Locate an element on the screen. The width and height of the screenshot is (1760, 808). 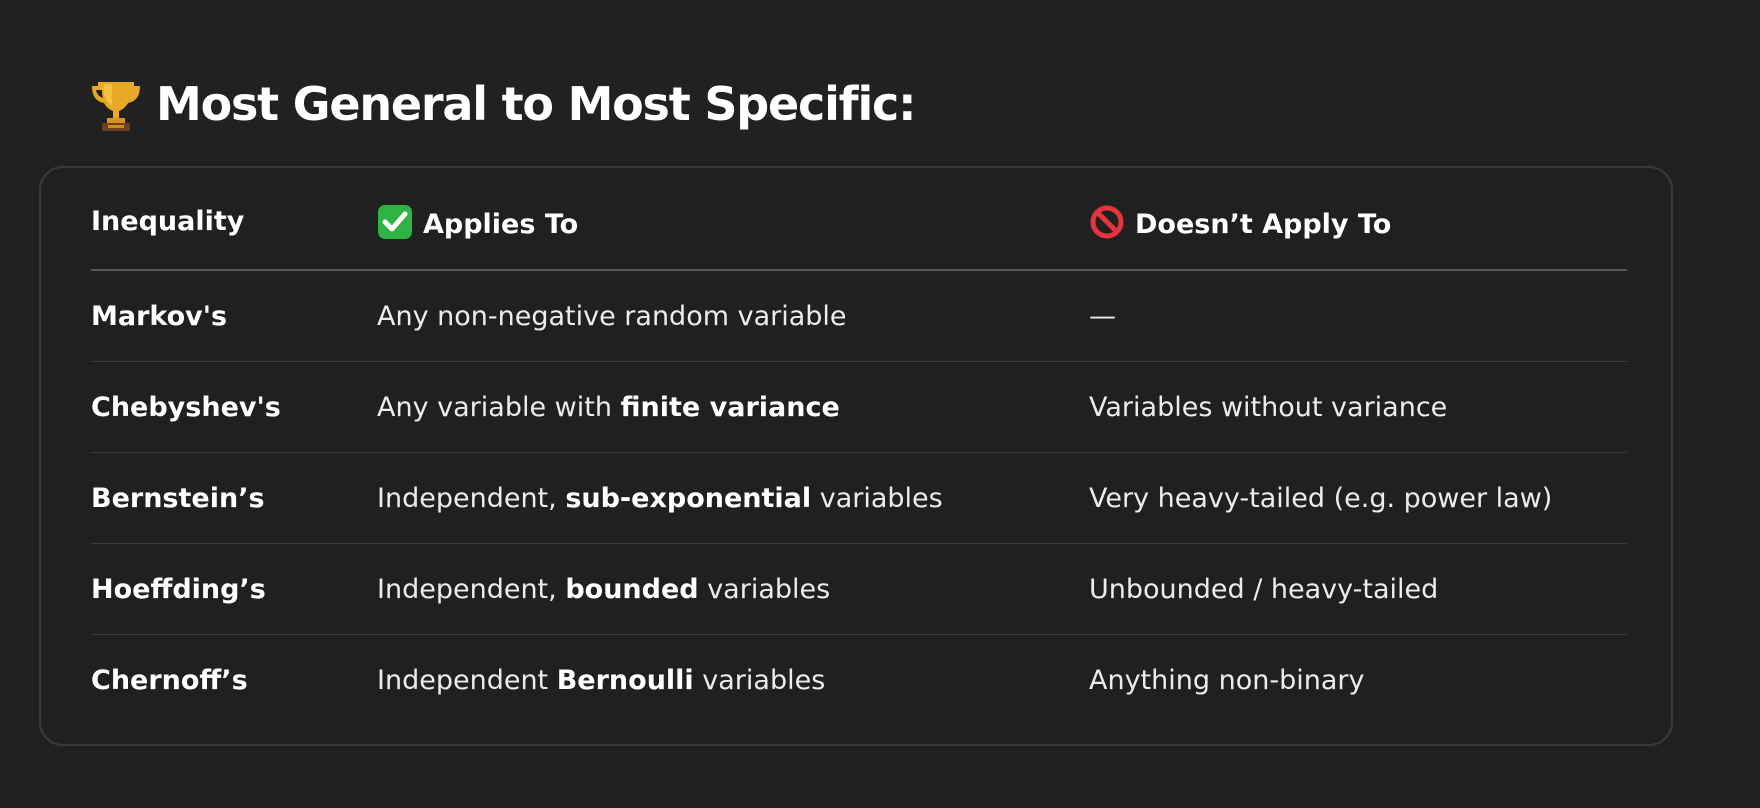
table-header-row: Inequality Applies To Doesn’t Apply To is located at coordinates (859, 219).